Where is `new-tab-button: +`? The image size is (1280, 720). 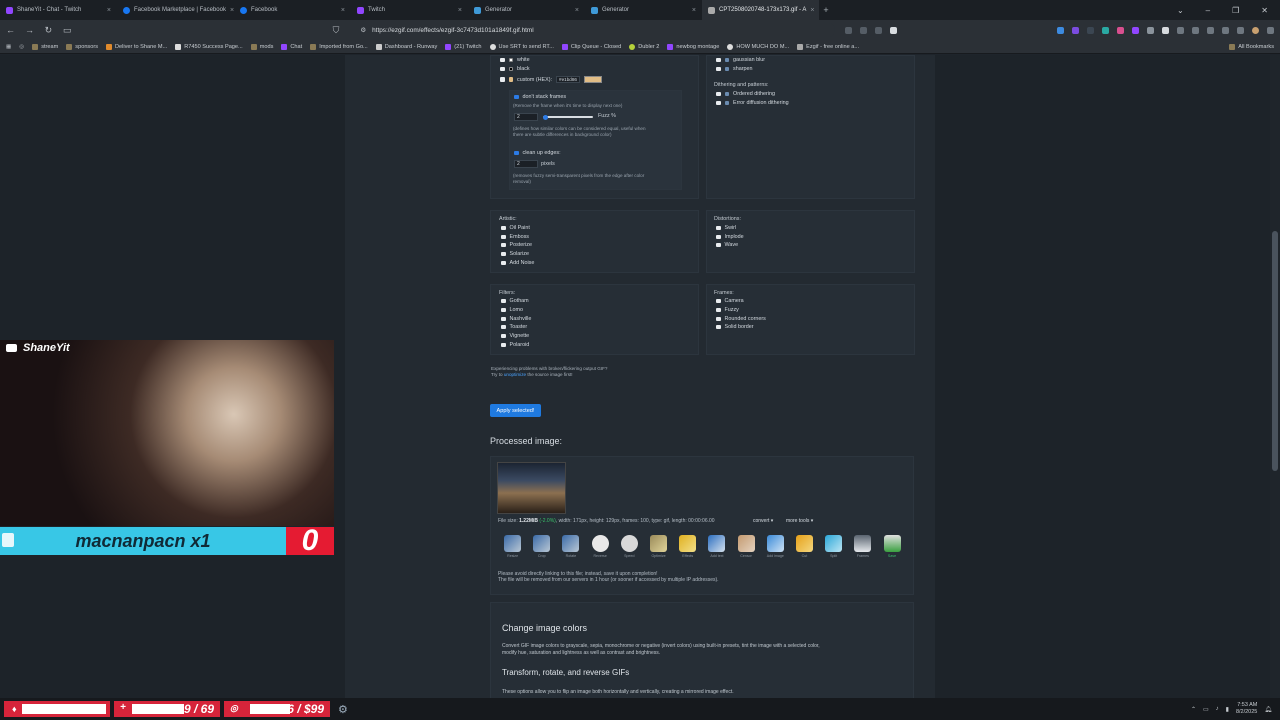 new-tab-button: + is located at coordinates (826, 10).